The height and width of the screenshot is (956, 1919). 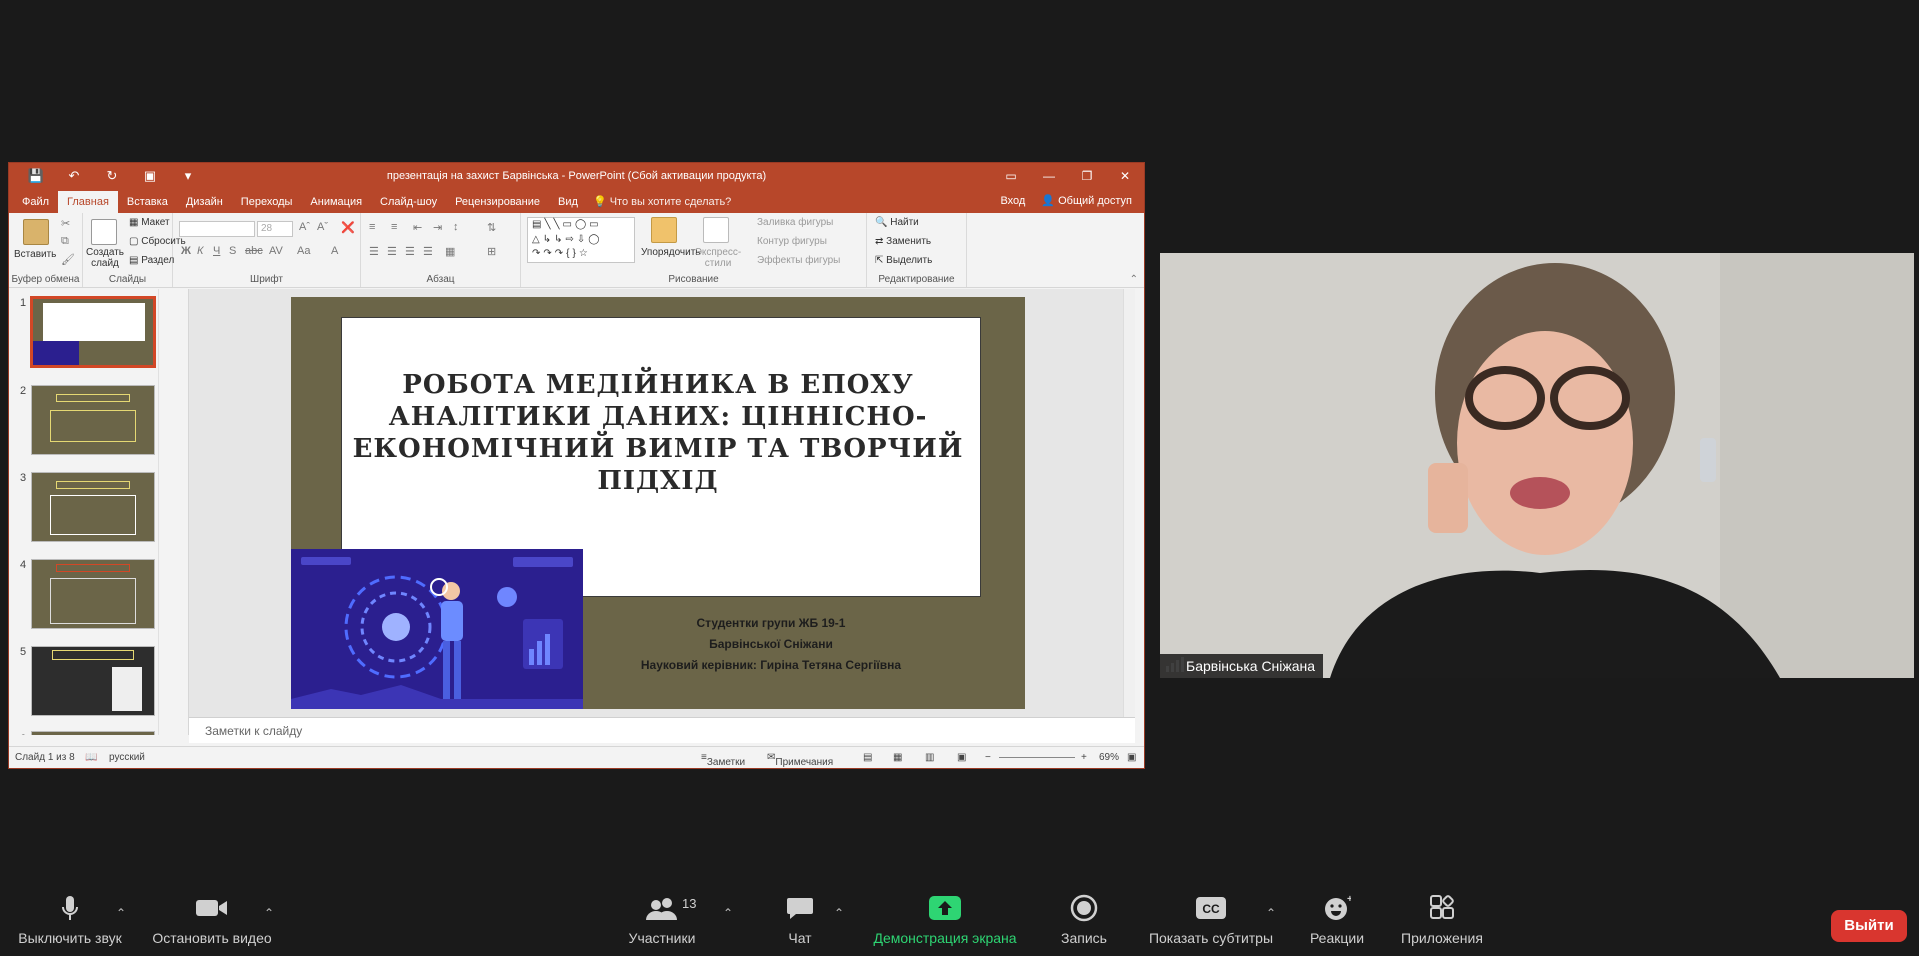 I want to click on captions-options-caret: ⌃, so click(x=1271, y=913).